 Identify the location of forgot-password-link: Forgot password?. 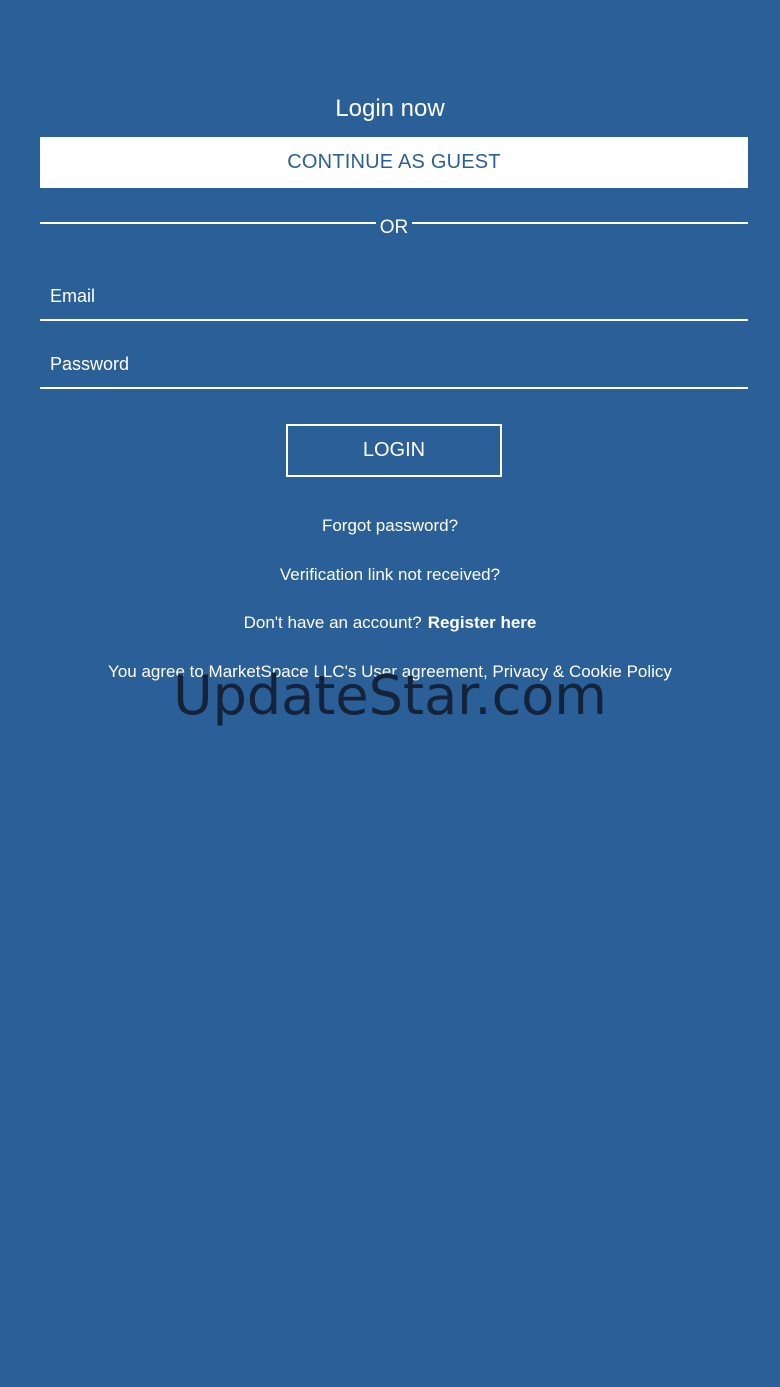
(390, 525).